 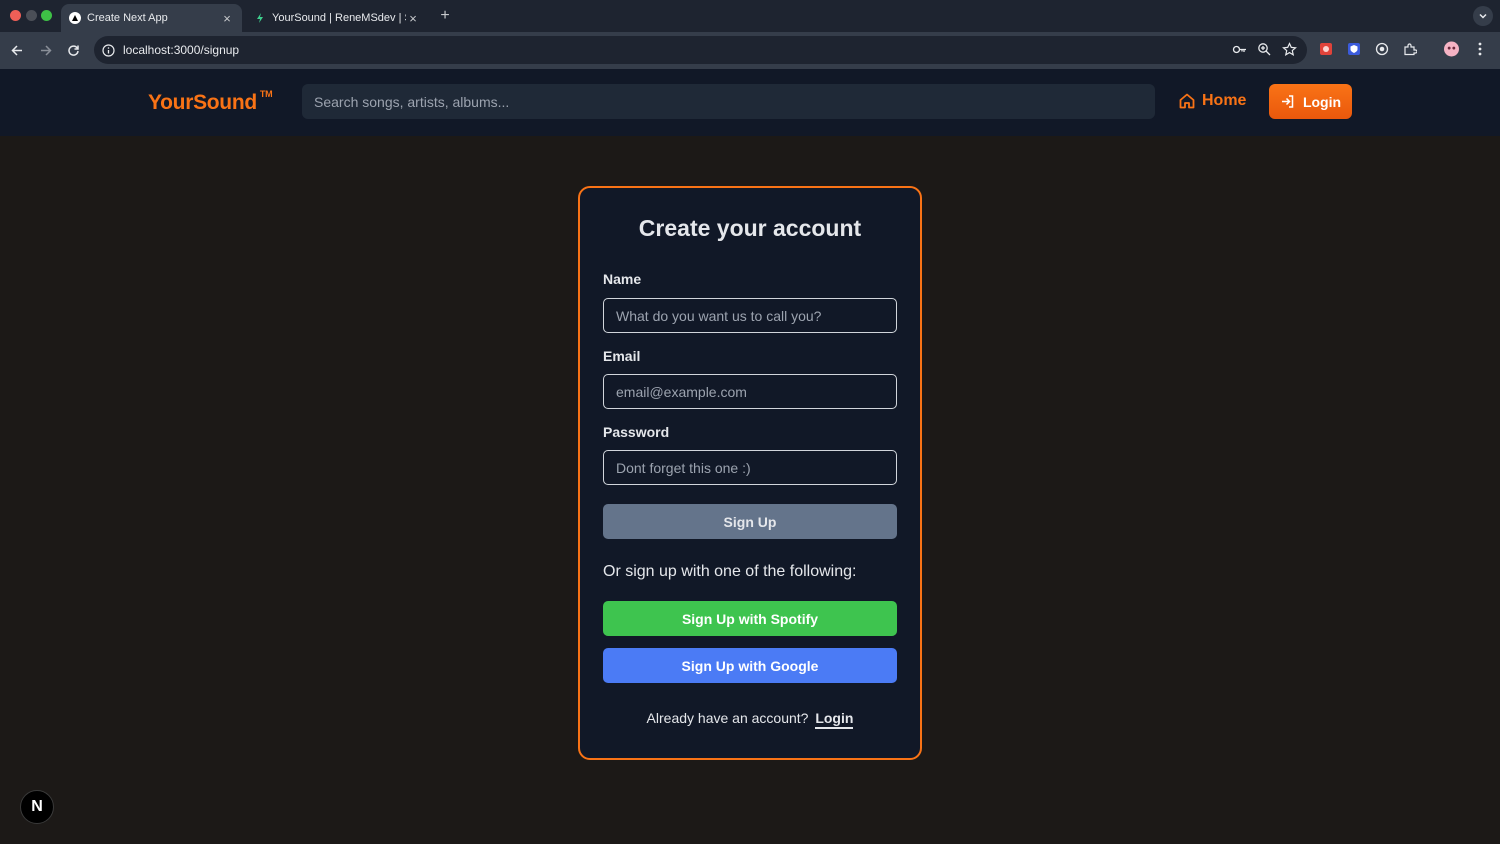 I want to click on home-link: Home, so click(x=1212, y=101).